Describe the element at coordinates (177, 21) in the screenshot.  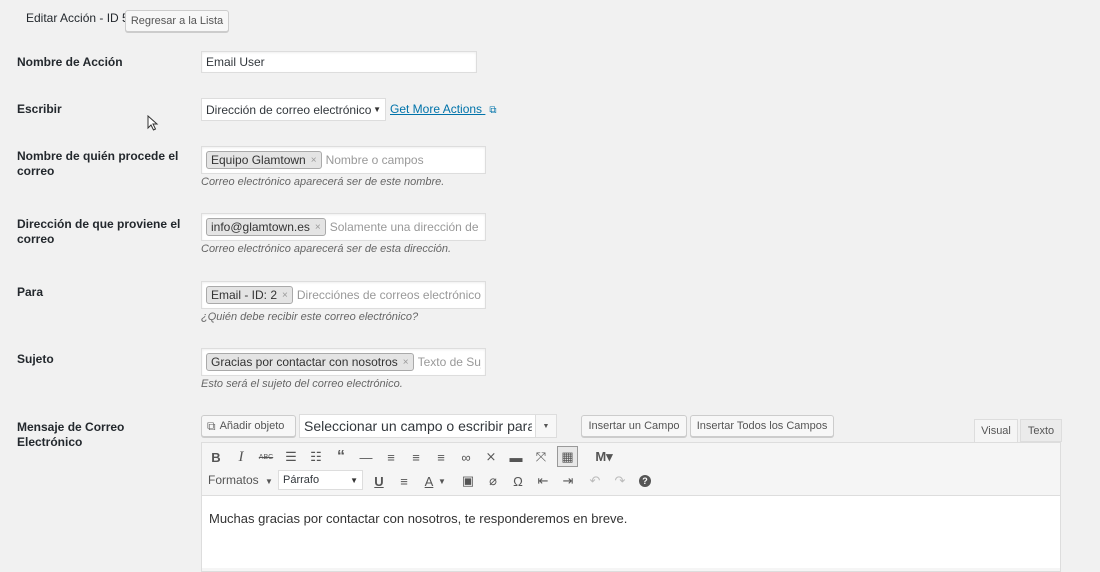
I see `back-to-list-button: Regresar a la Lista` at that location.